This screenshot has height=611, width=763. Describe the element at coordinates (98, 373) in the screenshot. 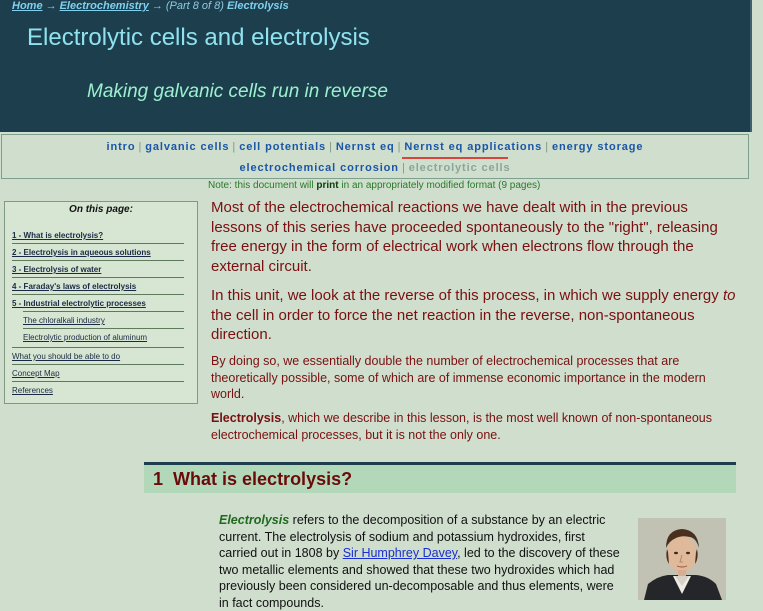

I see `toc-link-concept-map: Concept Map` at that location.